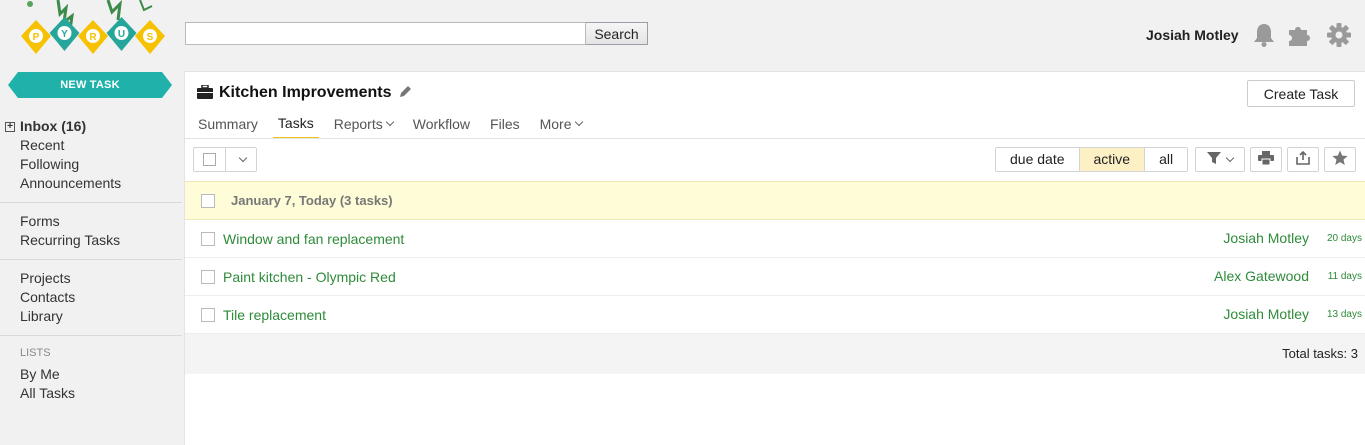  Describe the element at coordinates (441, 124) in the screenshot. I see `tab-label: Workflow` at that location.